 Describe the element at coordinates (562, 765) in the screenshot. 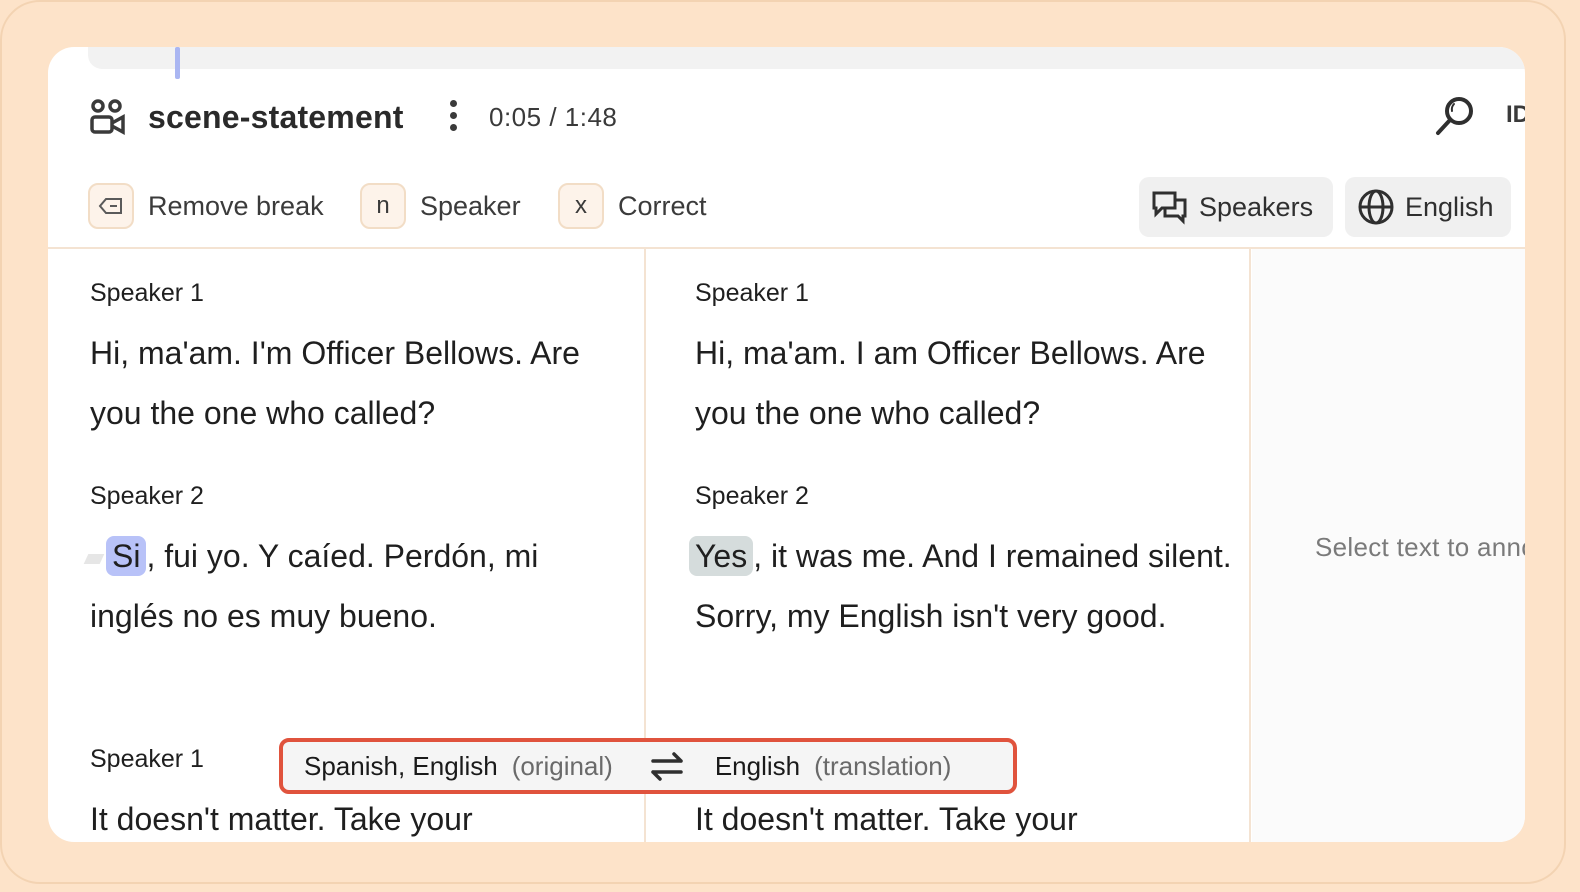

I see `original-tag: (original)` at that location.